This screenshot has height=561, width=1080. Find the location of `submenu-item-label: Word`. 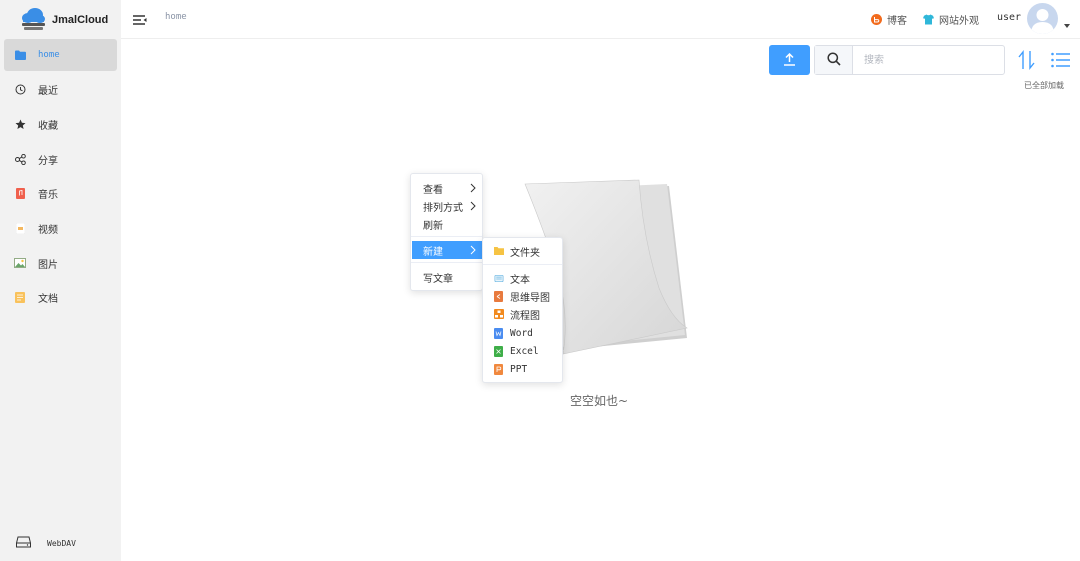

submenu-item-label: Word is located at coordinates (521, 333).